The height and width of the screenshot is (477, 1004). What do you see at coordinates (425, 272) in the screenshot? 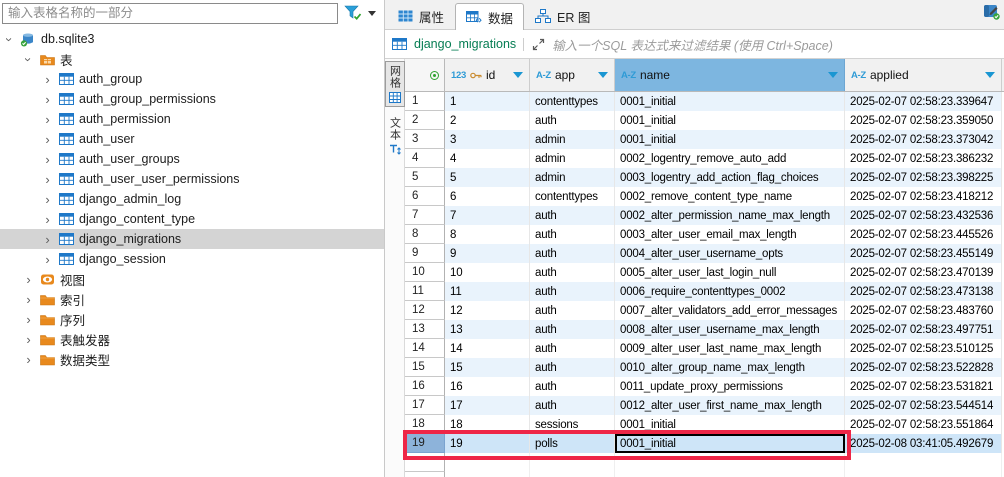
I see `row-number: 10` at bounding box center [425, 272].